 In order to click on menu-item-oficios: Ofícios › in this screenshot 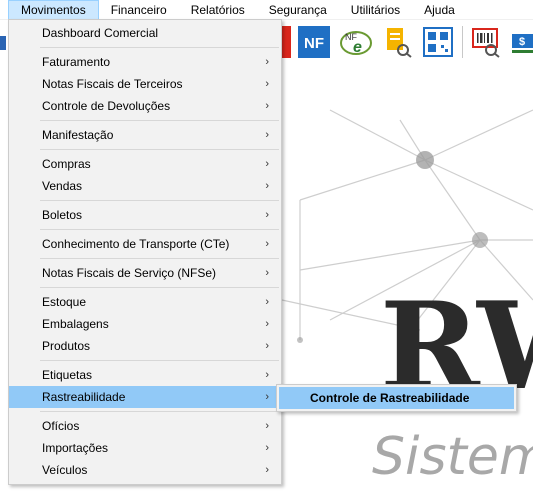, I will do `click(145, 426)`.